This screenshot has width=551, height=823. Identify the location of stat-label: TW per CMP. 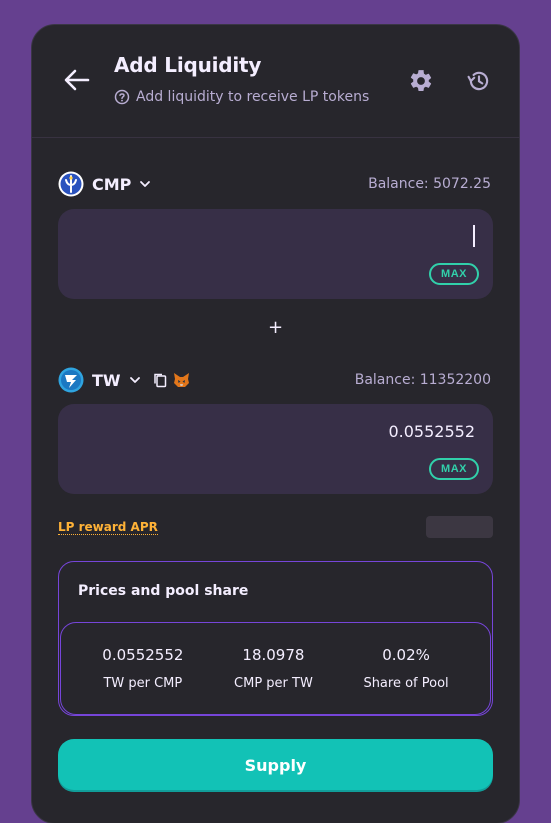
(143, 683).